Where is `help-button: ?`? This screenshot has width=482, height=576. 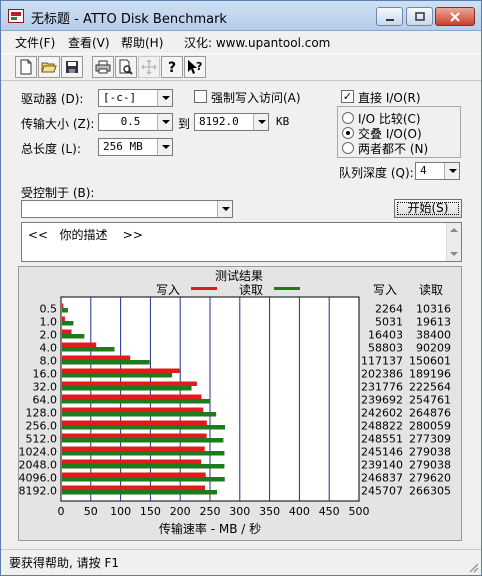
help-button: ? is located at coordinates (172, 67).